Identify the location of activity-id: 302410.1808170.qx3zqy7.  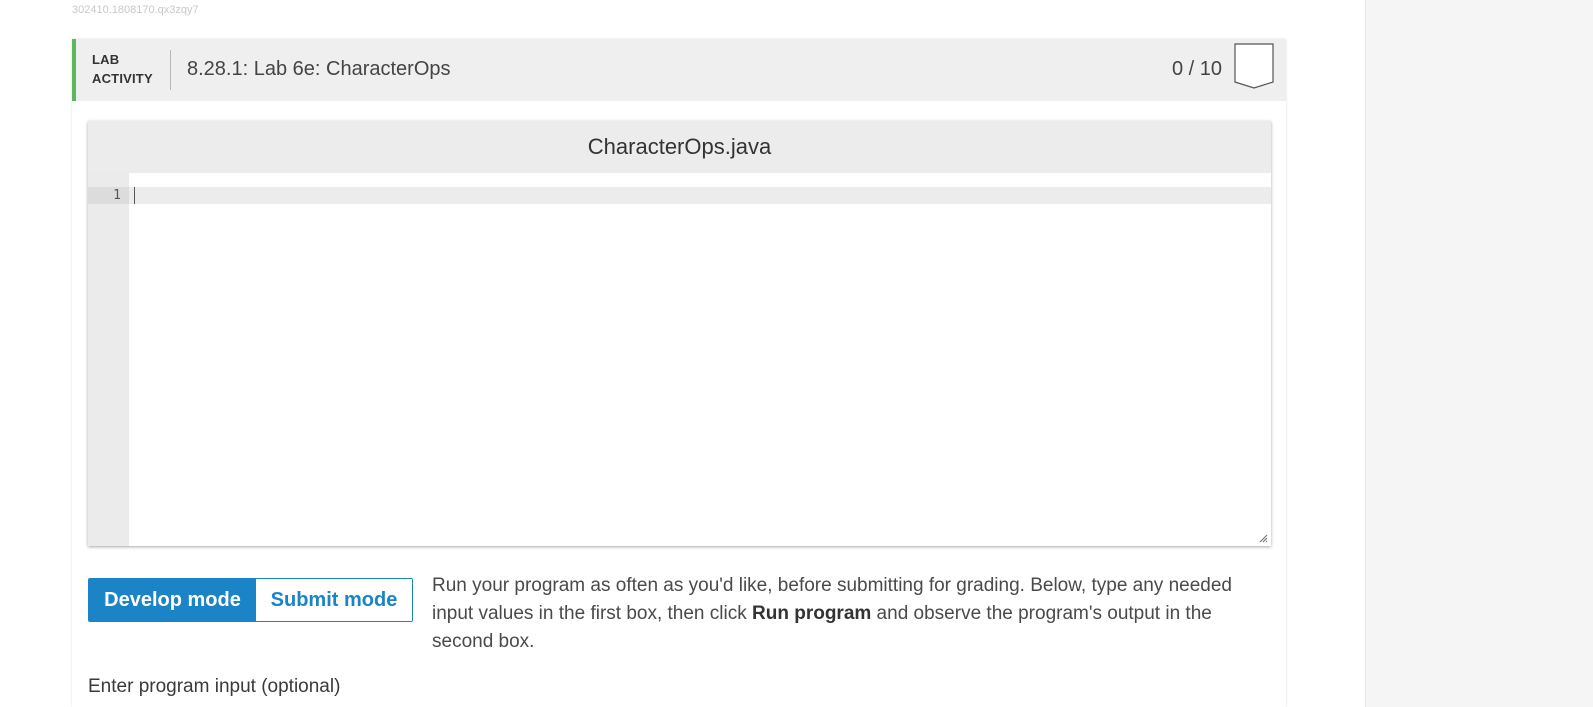
(135, 10).